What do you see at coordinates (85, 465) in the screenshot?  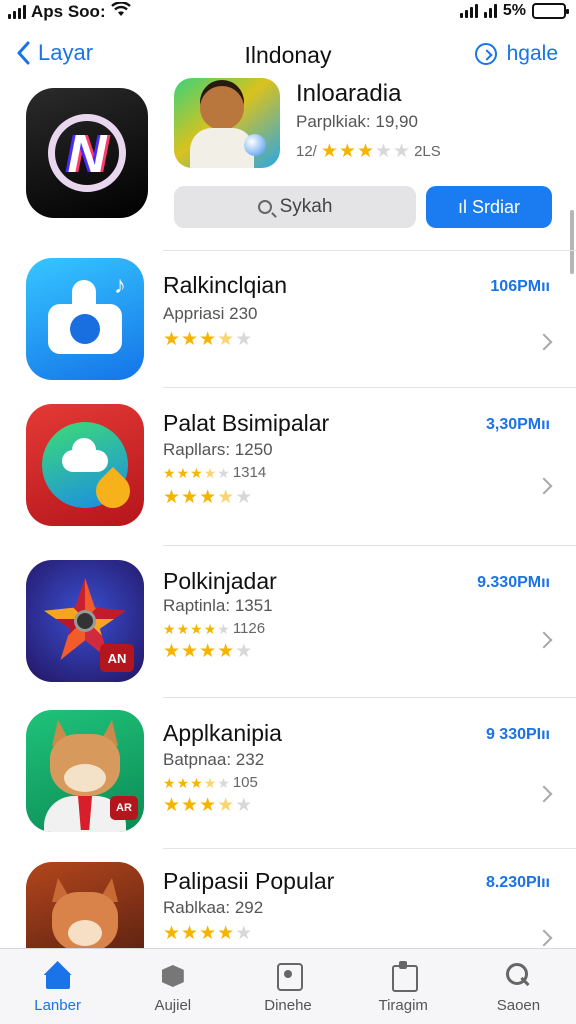 I see `app-icon-cloud` at bounding box center [85, 465].